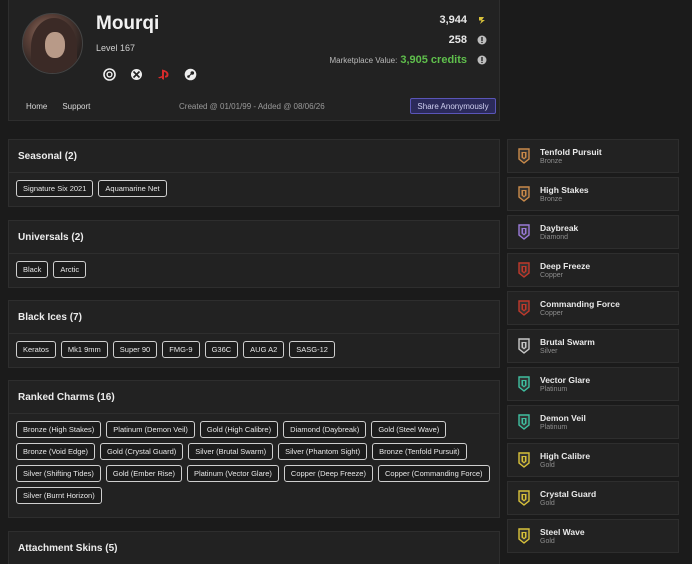 Image resolution: width=692 pixels, height=564 pixels. What do you see at coordinates (150, 429) in the screenshot?
I see `item-chip: Platinum (Demon Veil)` at bounding box center [150, 429].